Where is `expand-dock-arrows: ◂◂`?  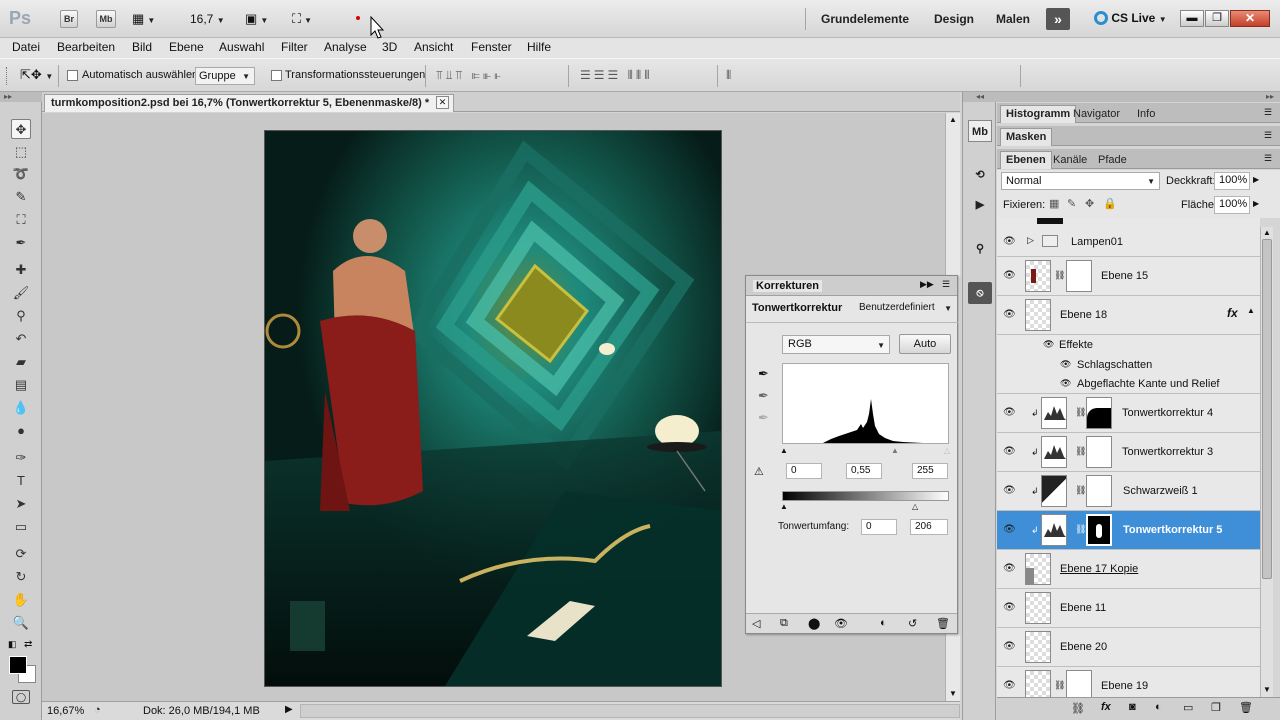
expand-dock-arrows: ◂◂ is located at coordinates (980, 97).